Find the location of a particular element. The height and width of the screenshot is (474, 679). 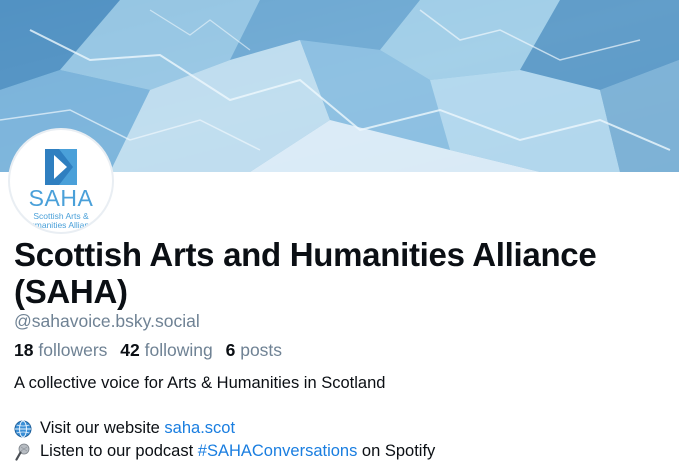

globe-icon is located at coordinates (23, 428).